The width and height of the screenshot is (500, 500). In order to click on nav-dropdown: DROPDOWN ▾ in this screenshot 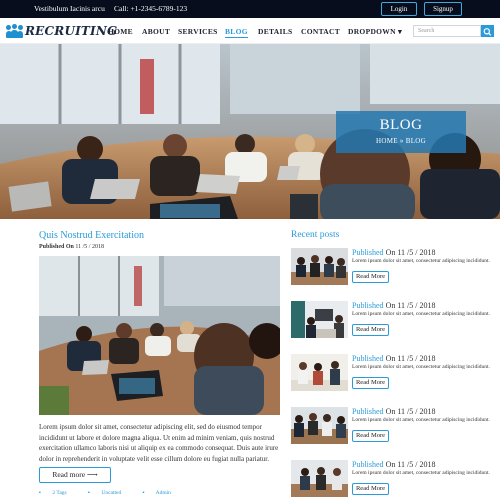, I will do `click(375, 31)`.